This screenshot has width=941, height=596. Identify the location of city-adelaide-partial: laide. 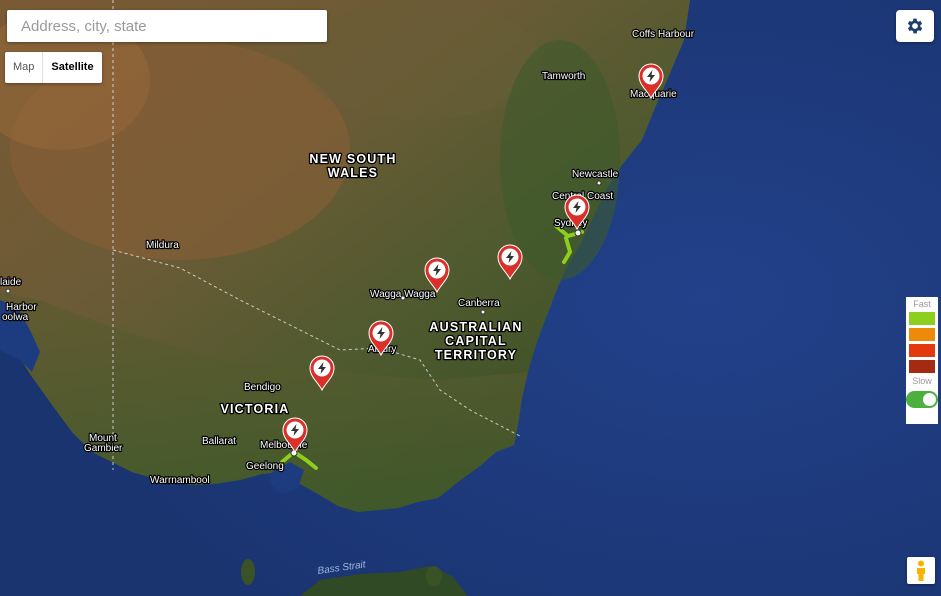
(11, 282).